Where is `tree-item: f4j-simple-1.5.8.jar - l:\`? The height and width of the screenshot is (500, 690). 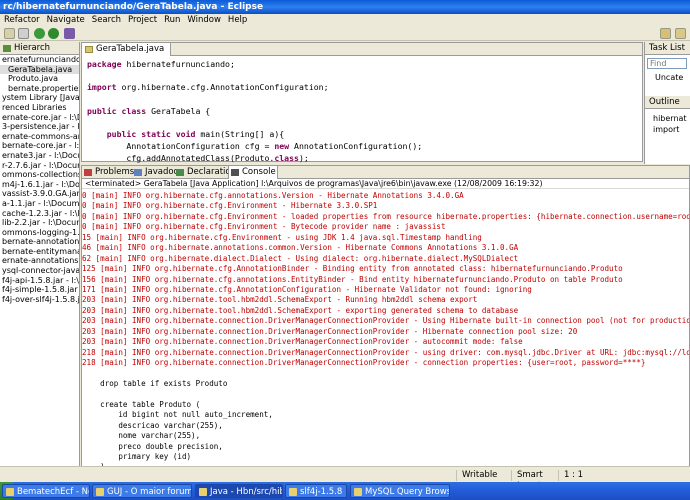
tree-item: f4j-simple-1.5.8.jar - l:\ is located at coordinates (39, 290).